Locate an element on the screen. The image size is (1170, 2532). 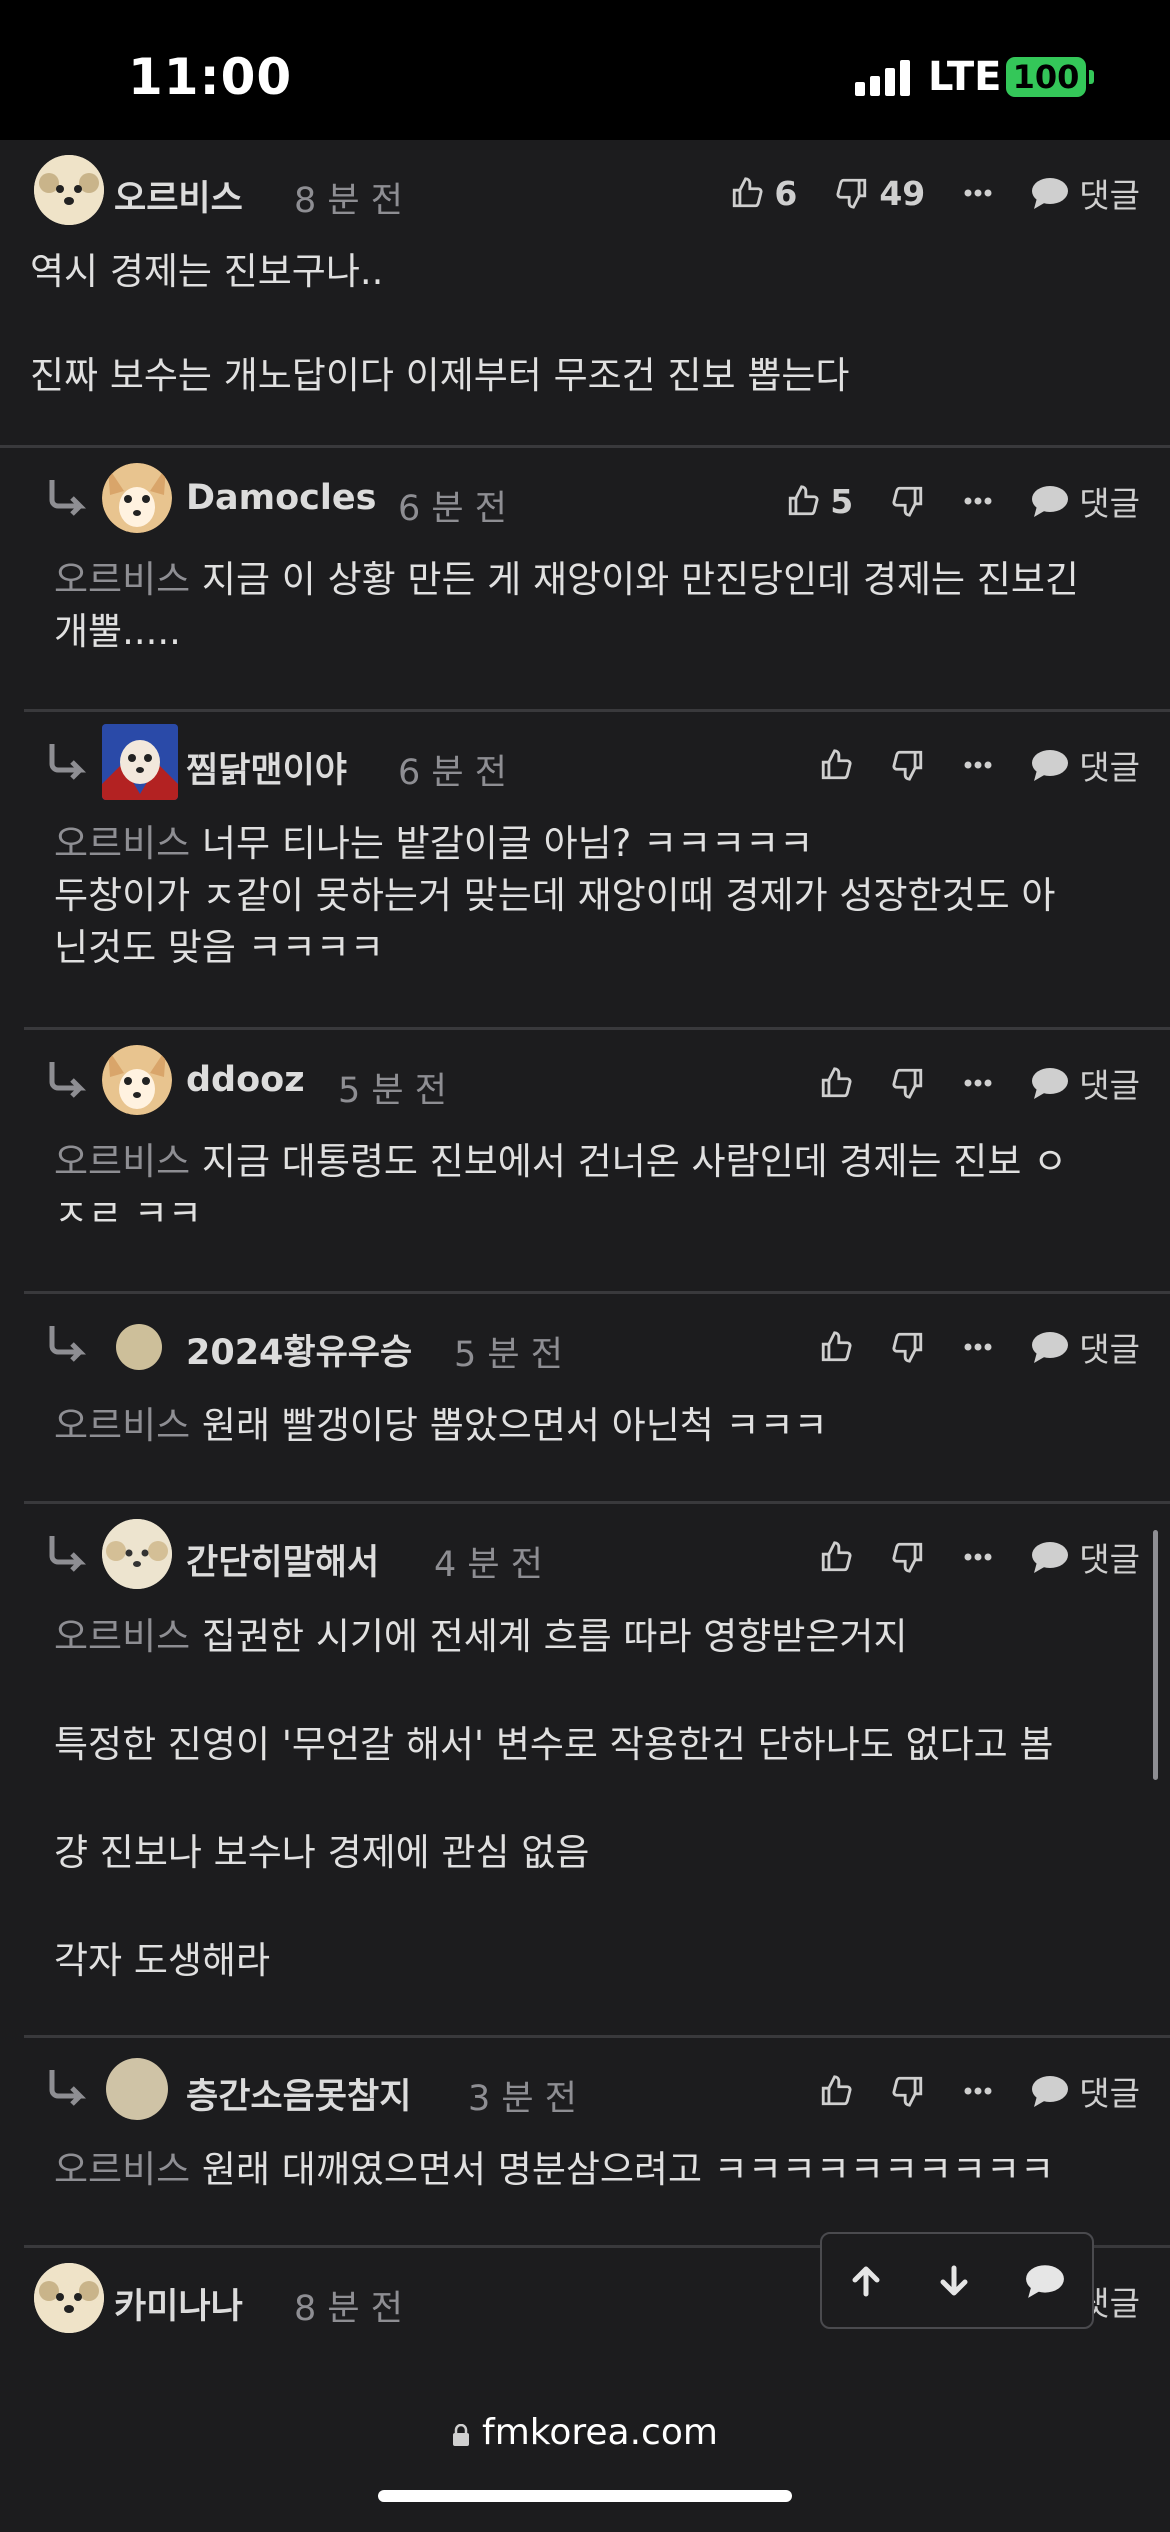
battery-tip is located at coordinates (1091, 77).